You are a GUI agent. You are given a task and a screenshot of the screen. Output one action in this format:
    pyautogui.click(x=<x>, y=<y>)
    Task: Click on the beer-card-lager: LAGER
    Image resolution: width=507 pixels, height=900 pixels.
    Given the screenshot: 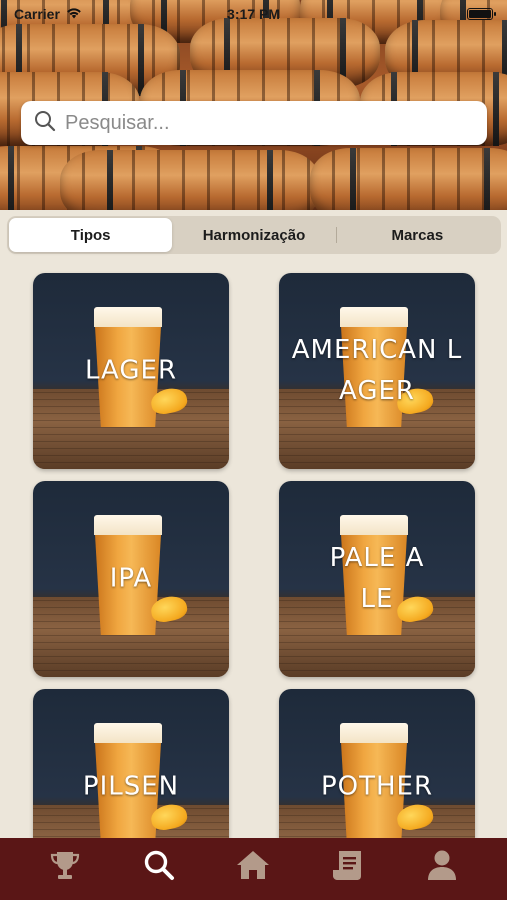 What is the action you would take?
    pyautogui.click(x=131, y=371)
    